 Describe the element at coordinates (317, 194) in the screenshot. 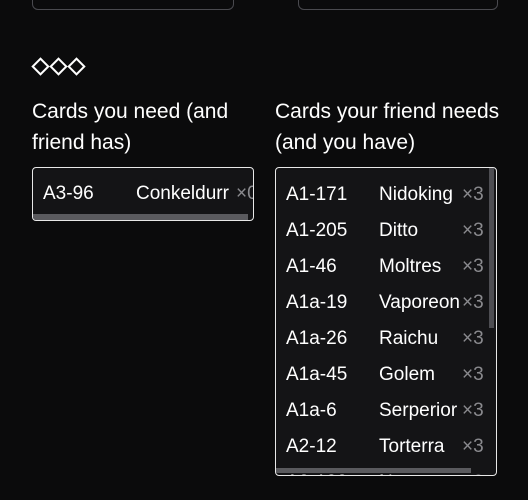

I see `card-code: A1-171` at that location.